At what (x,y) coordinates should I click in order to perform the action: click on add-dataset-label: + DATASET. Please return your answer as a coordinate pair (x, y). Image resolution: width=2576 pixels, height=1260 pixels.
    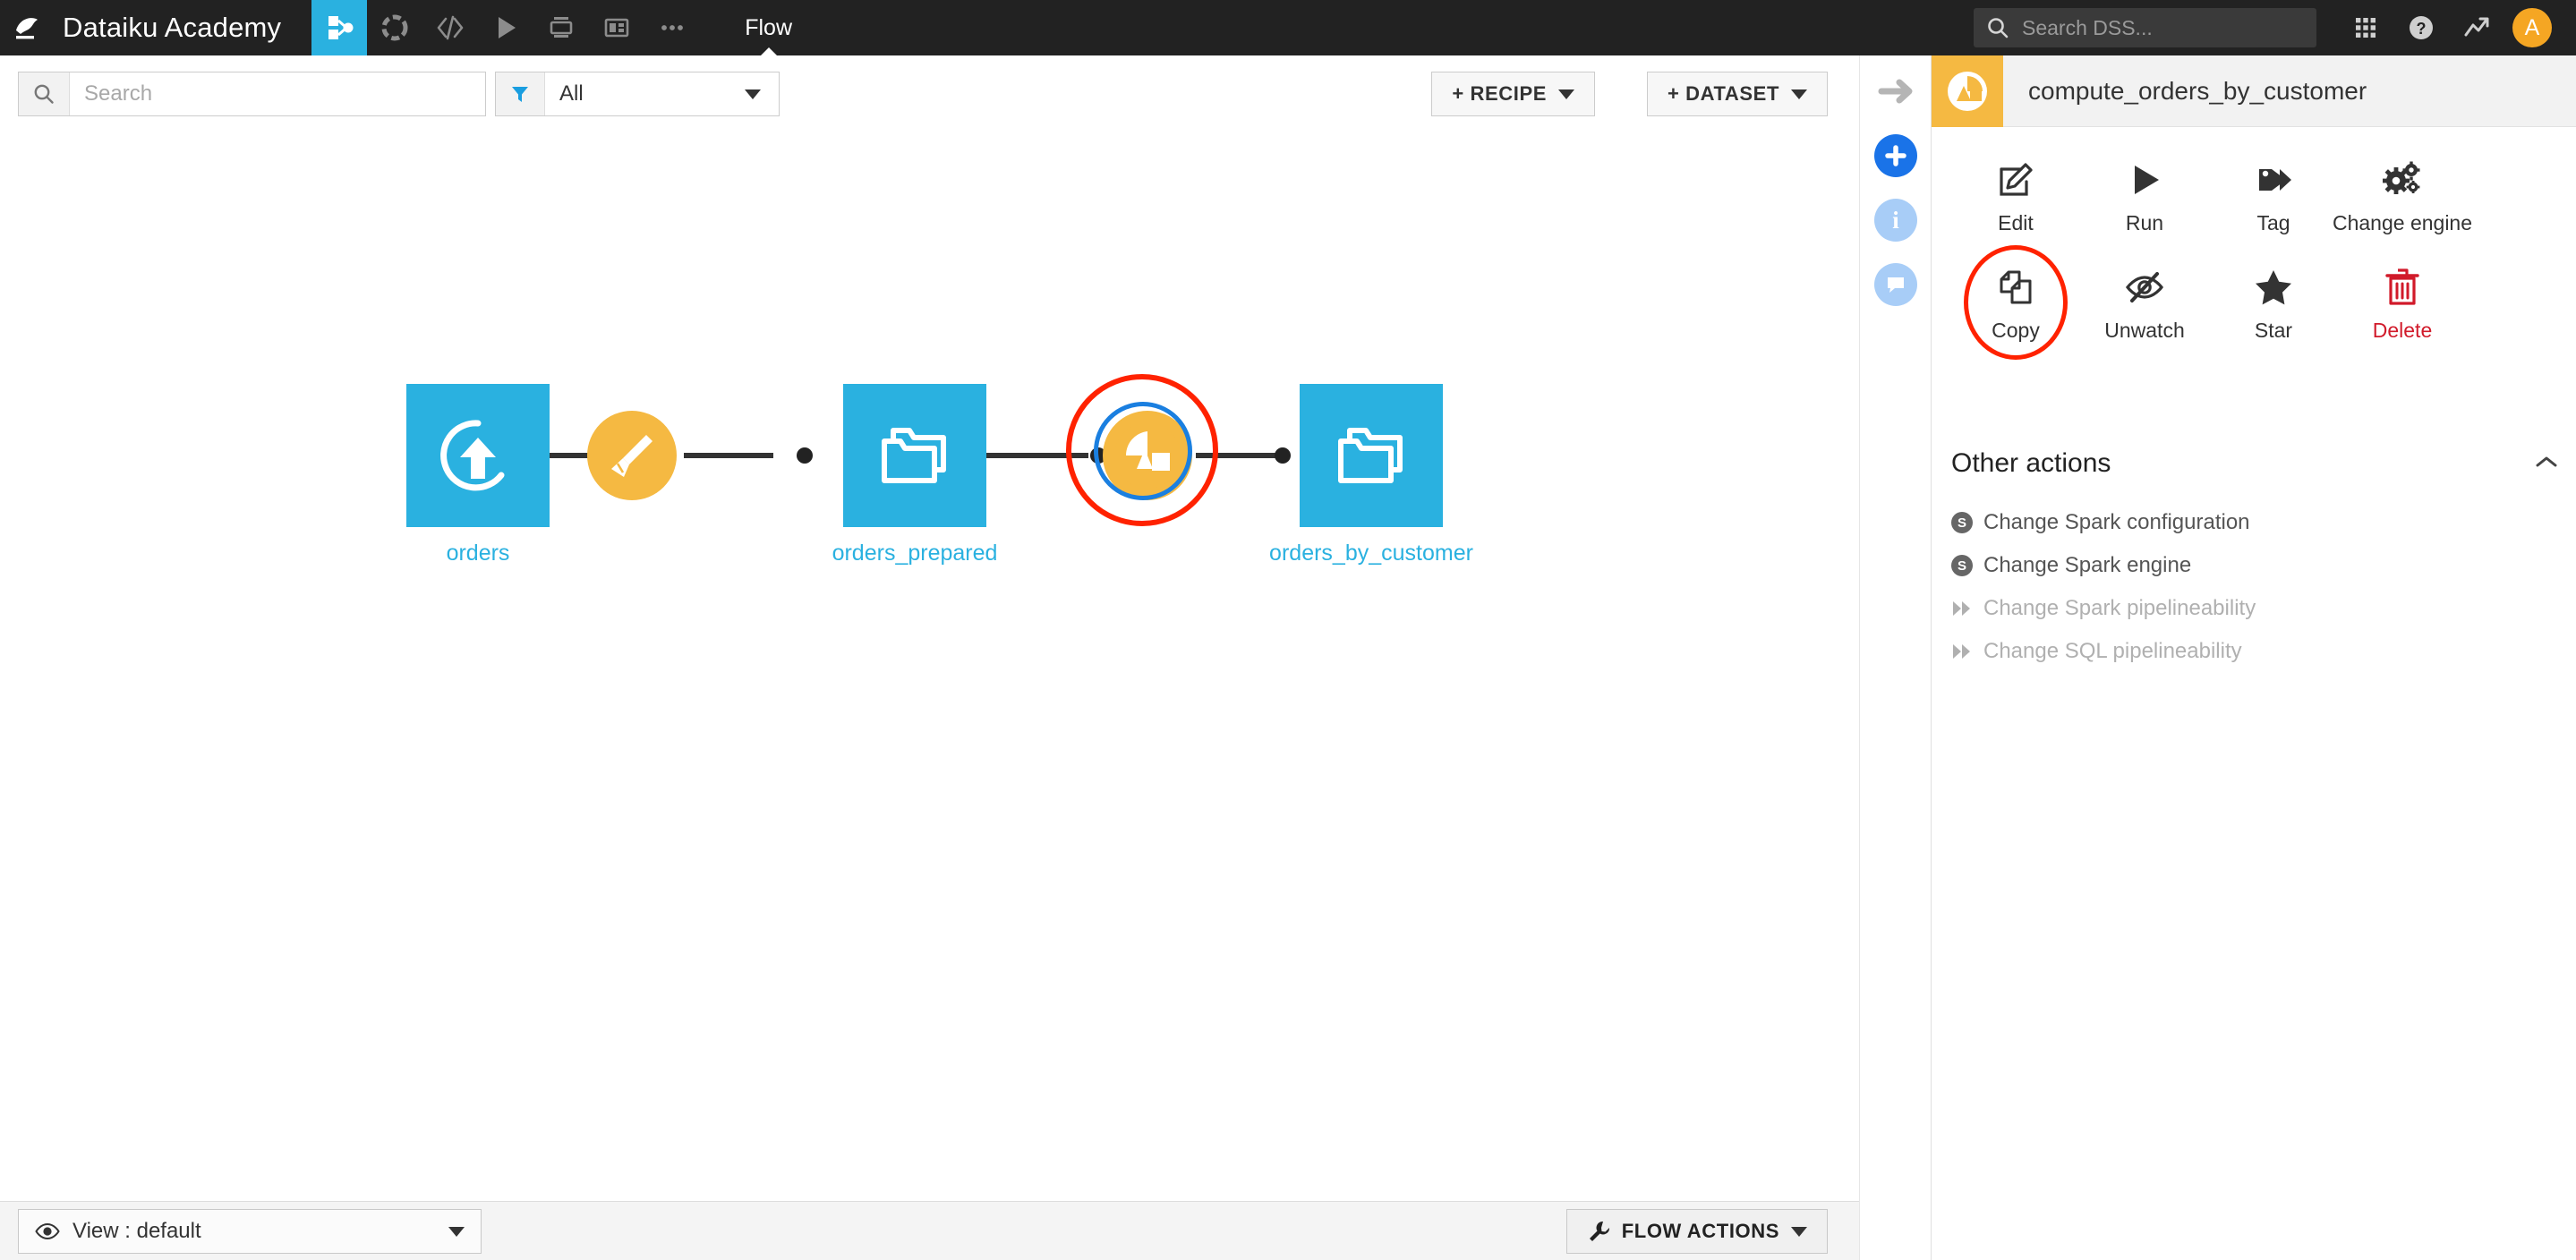
    Looking at the image, I should click on (1723, 93).